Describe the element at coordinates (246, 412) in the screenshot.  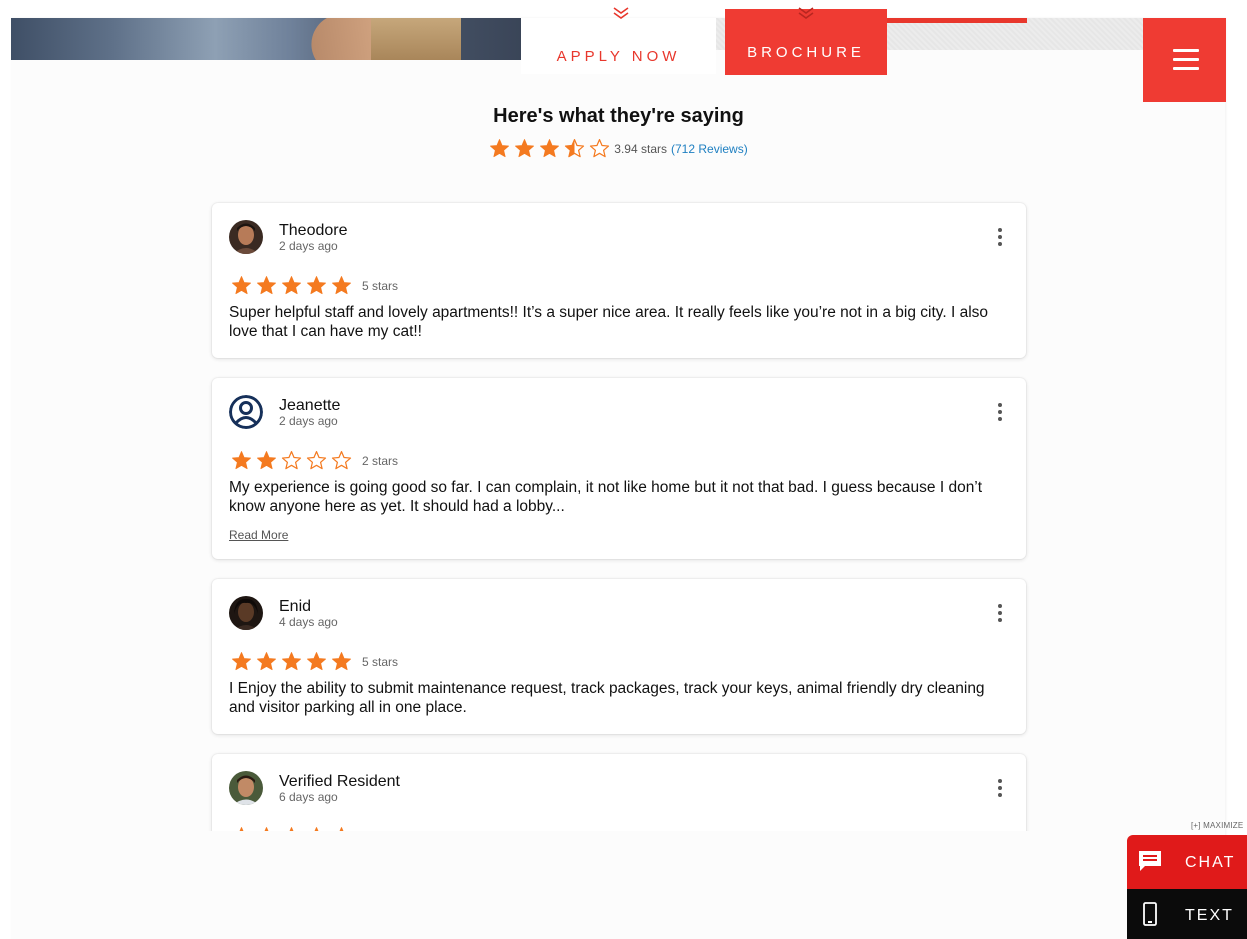
I see `default-user-icon` at that location.